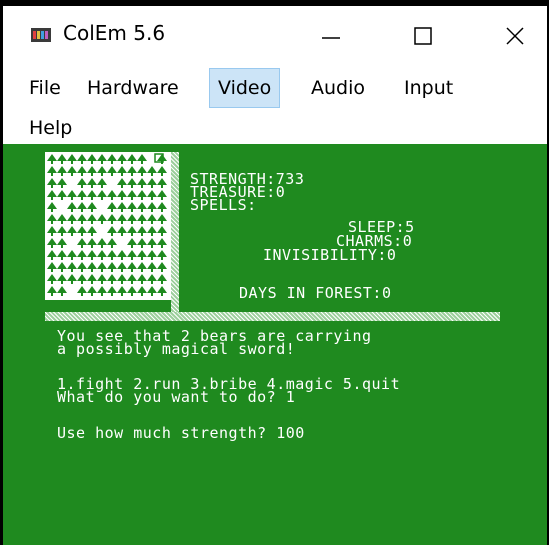  Describe the element at coordinates (50, 128) in the screenshot. I see `menu-help: Help` at that location.